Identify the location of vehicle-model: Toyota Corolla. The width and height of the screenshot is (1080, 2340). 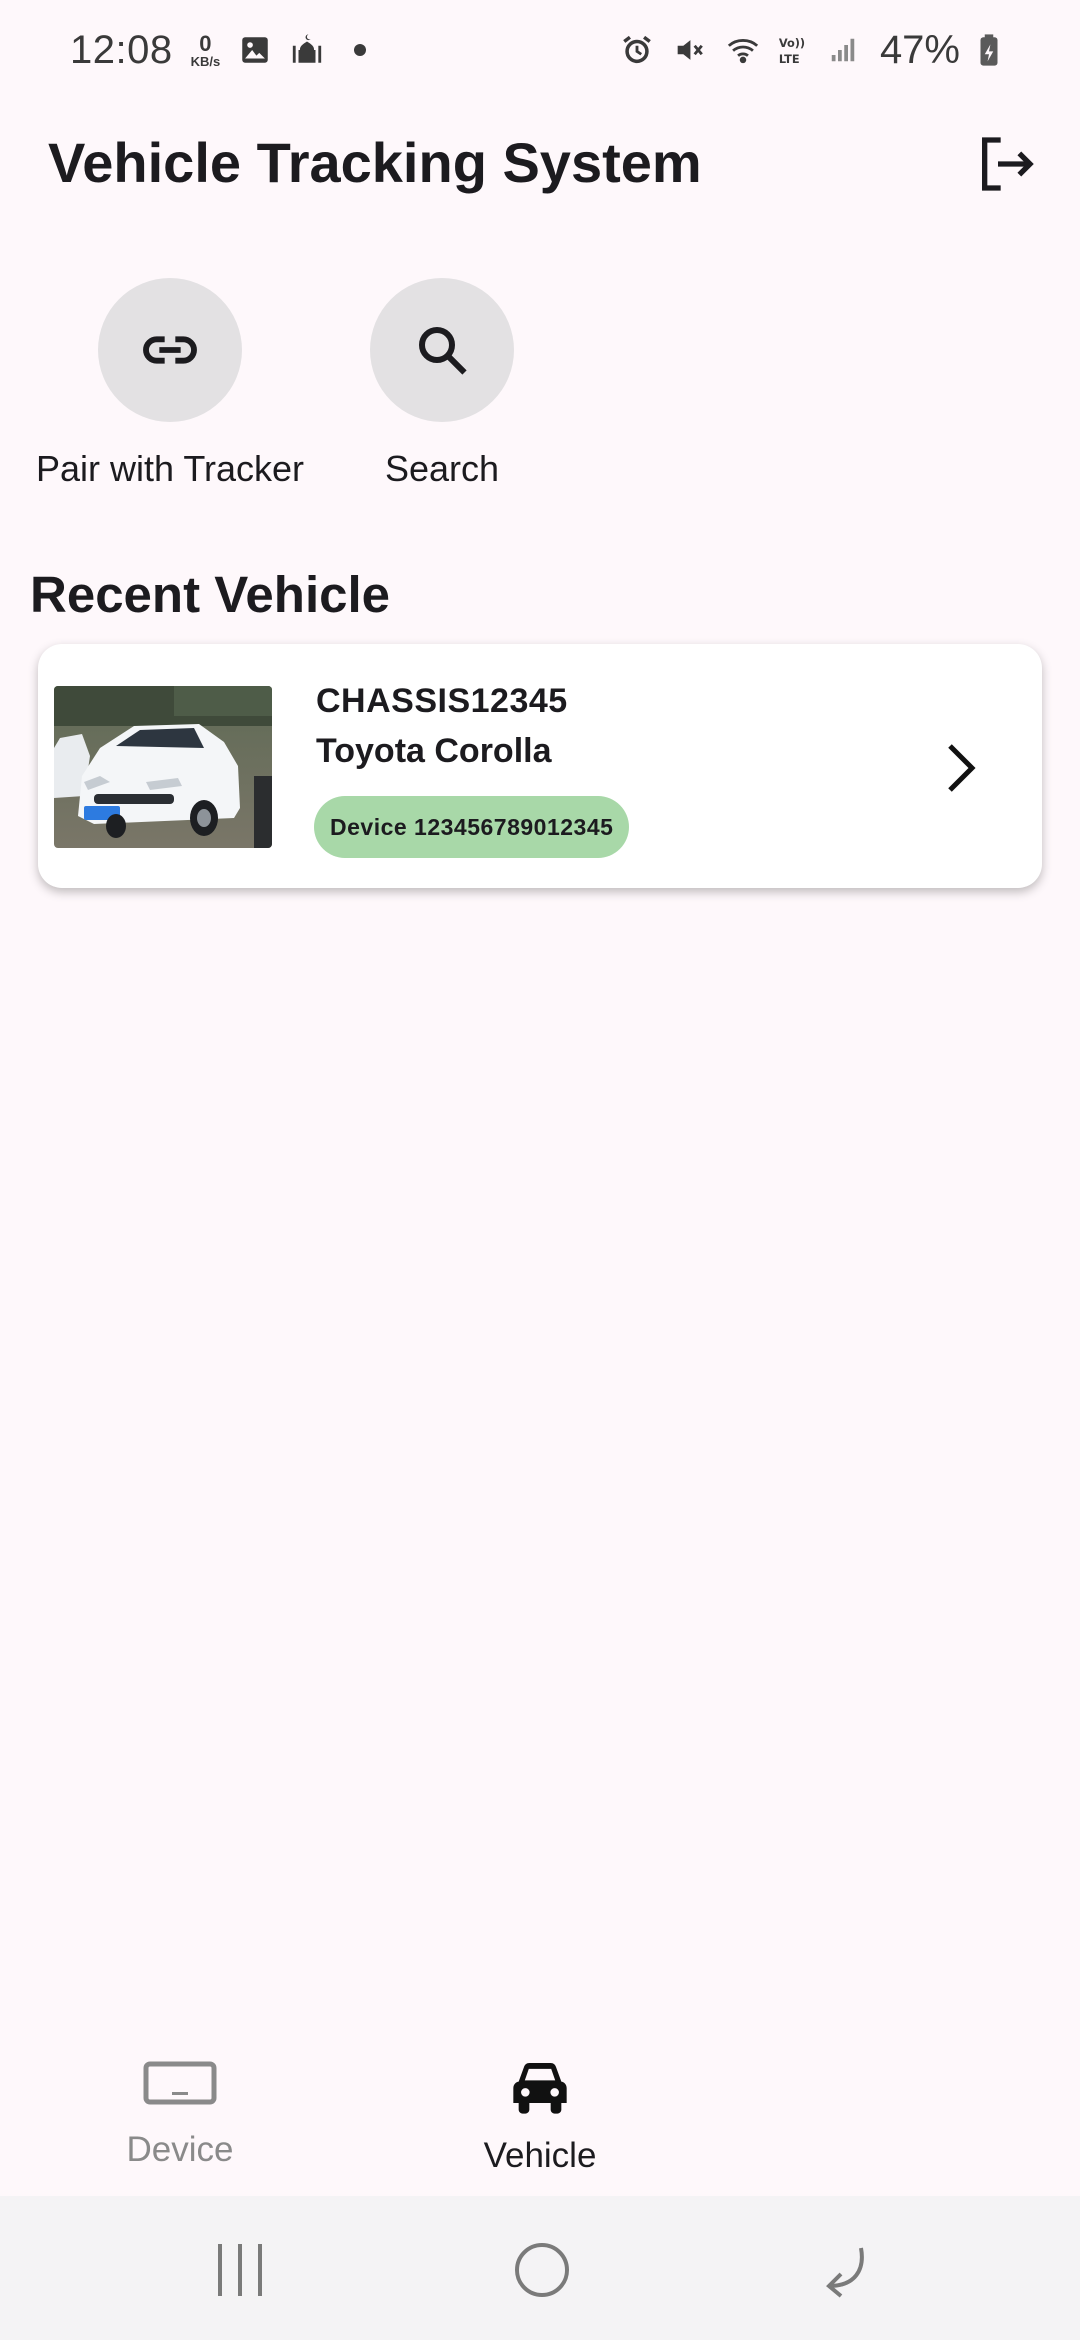
(434, 751).